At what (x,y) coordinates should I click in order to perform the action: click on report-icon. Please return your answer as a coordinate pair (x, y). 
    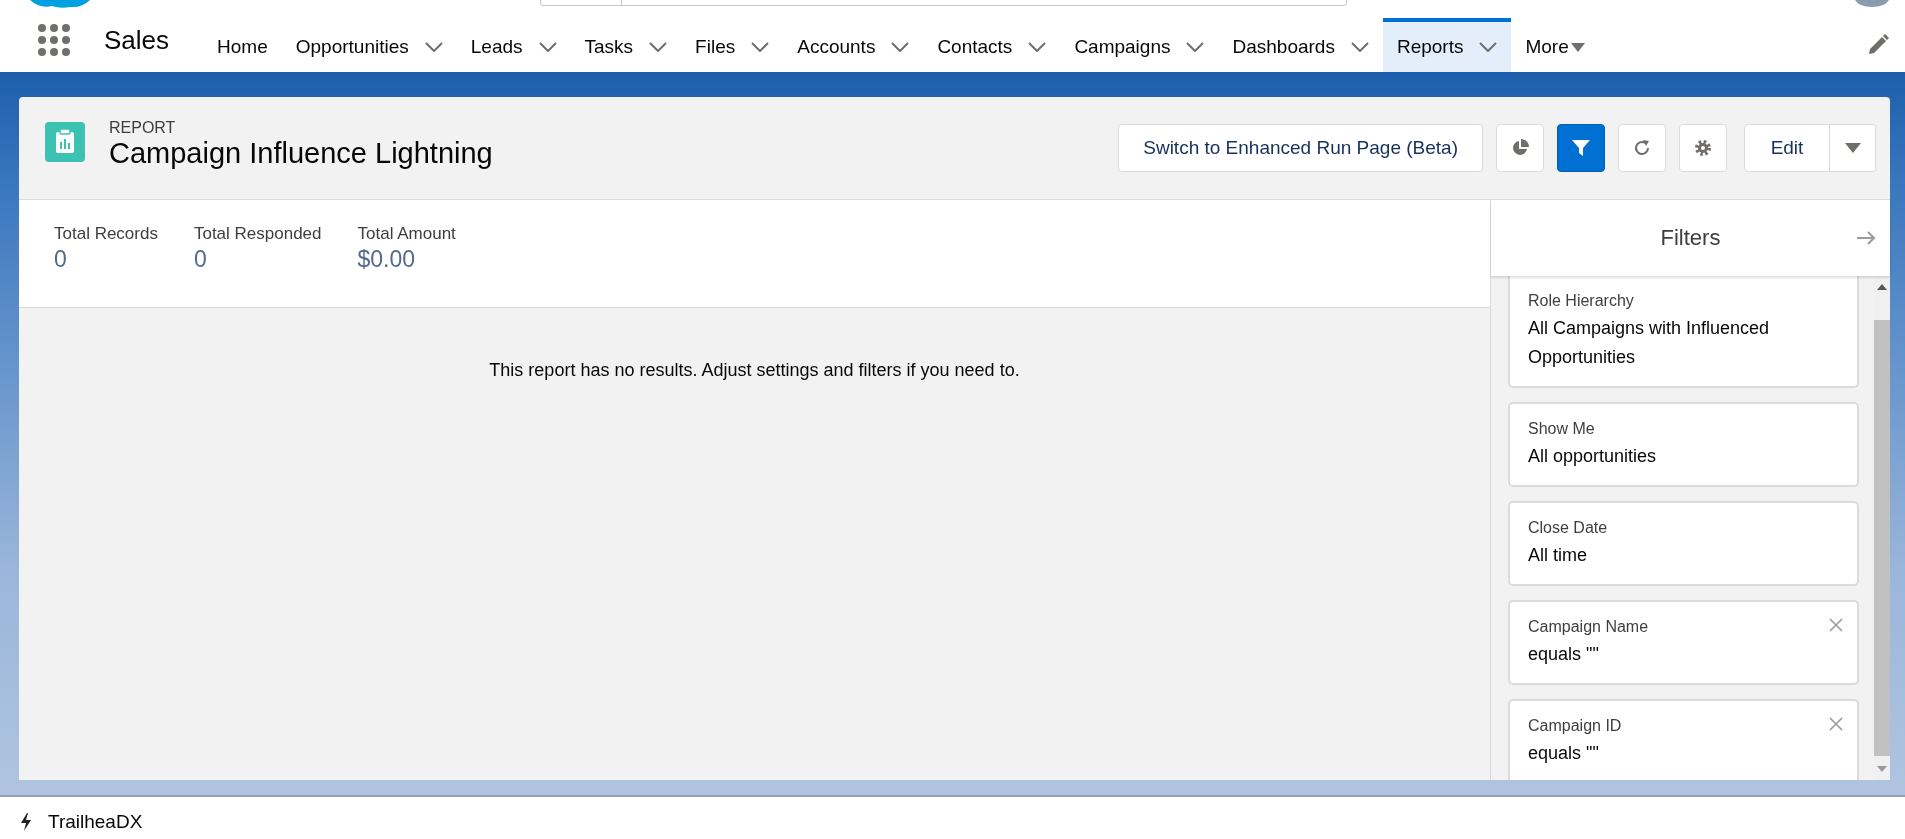
    Looking at the image, I should click on (65, 142).